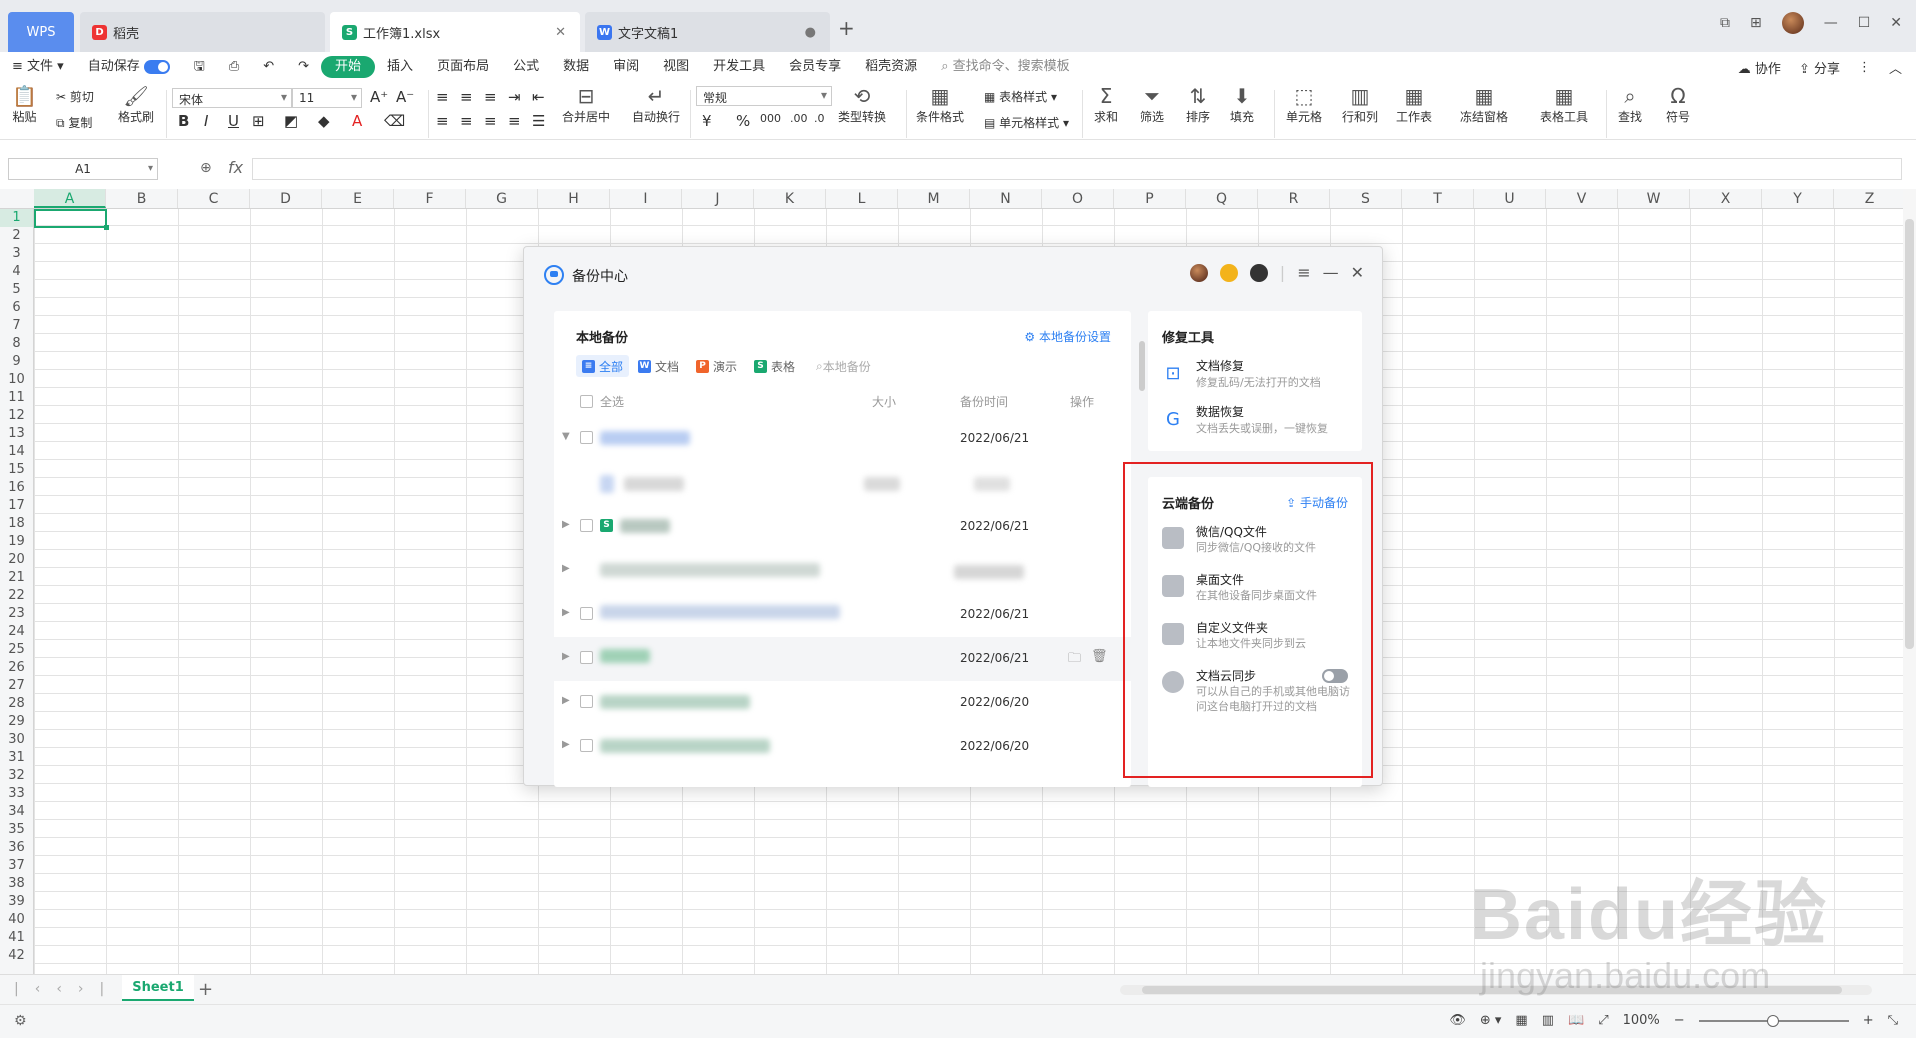  Describe the element at coordinates (16, 488) in the screenshot. I see `row-header: 16` at that location.